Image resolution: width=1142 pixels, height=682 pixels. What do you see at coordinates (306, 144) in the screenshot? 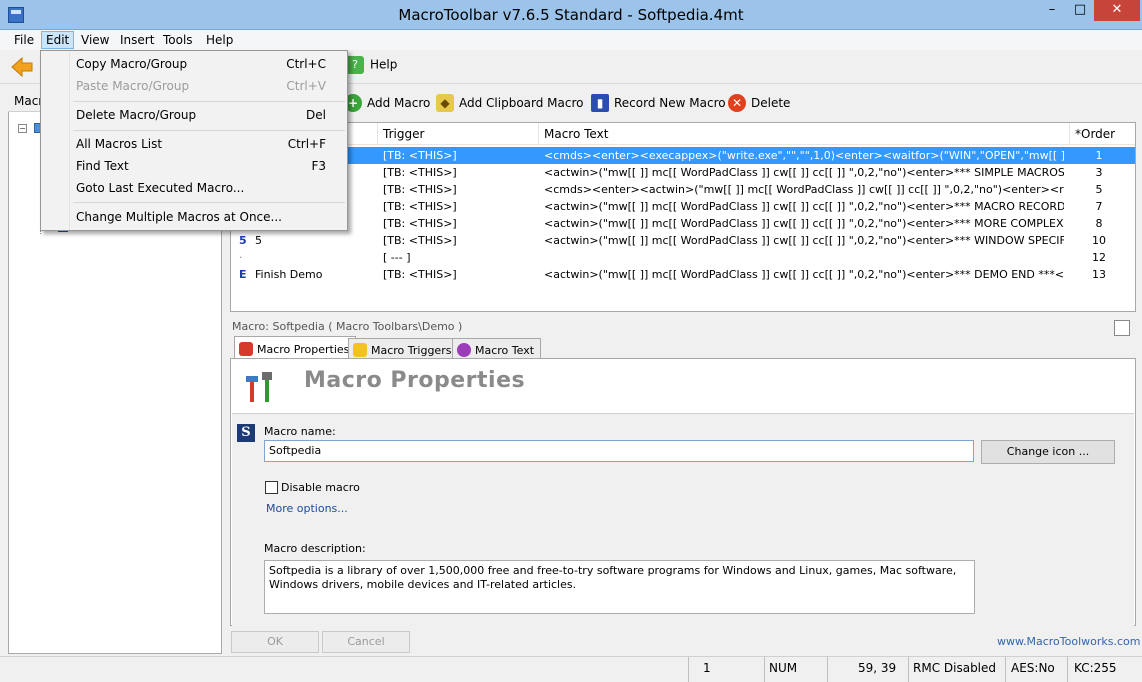
I see `menu-item-shortcut: Ctrl+F` at bounding box center [306, 144].